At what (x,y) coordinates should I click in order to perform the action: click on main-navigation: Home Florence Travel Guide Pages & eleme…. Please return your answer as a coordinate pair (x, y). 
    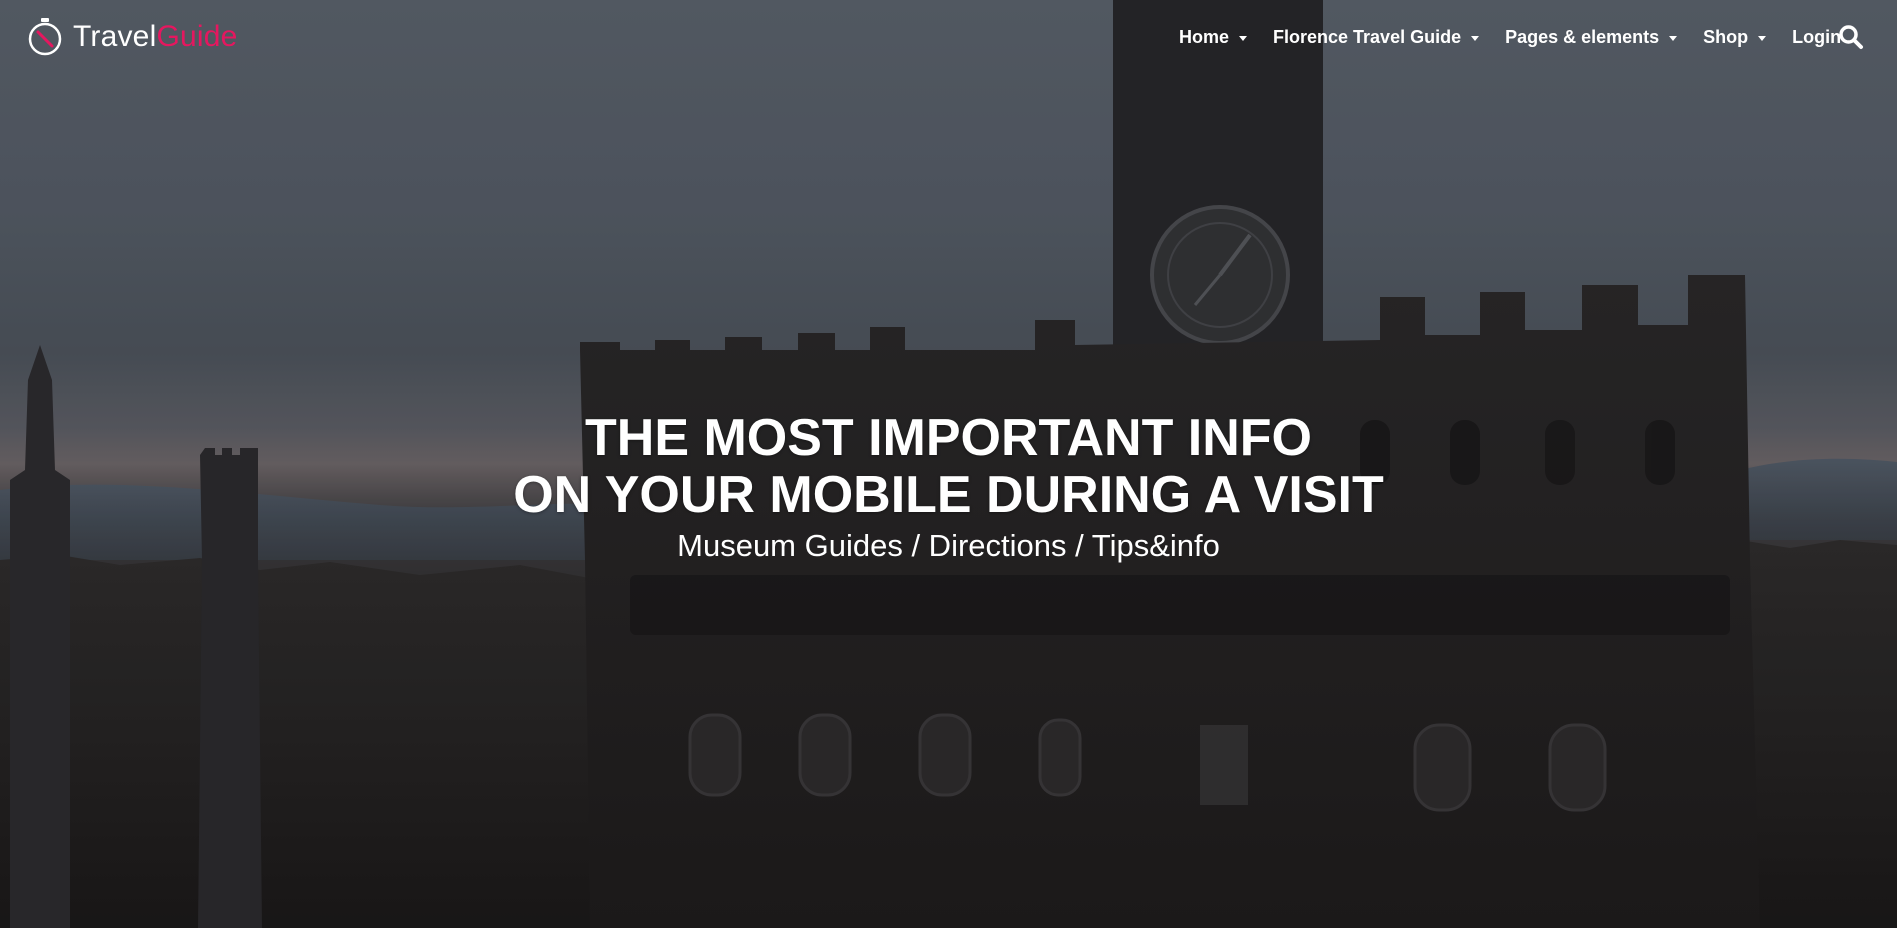
    Looking at the image, I should click on (1523, 37).